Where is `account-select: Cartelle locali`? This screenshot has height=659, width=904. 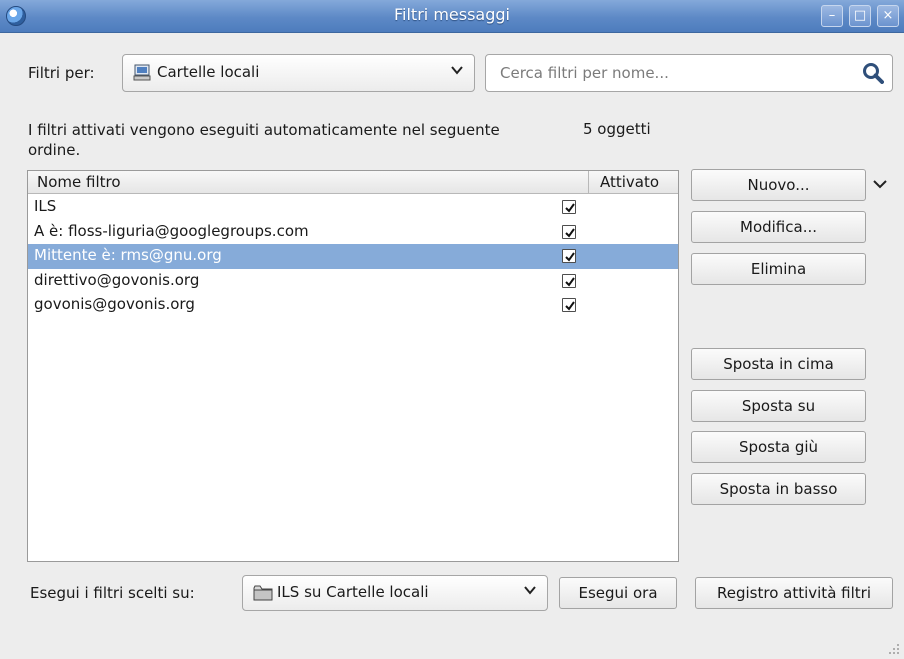 account-select: Cartelle locali is located at coordinates (298, 73).